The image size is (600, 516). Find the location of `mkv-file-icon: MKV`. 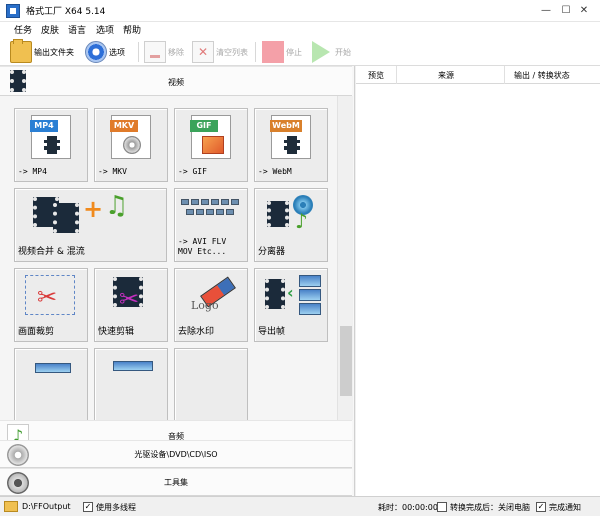

mkv-file-icon: MKV is located at coordinates (130, 137).